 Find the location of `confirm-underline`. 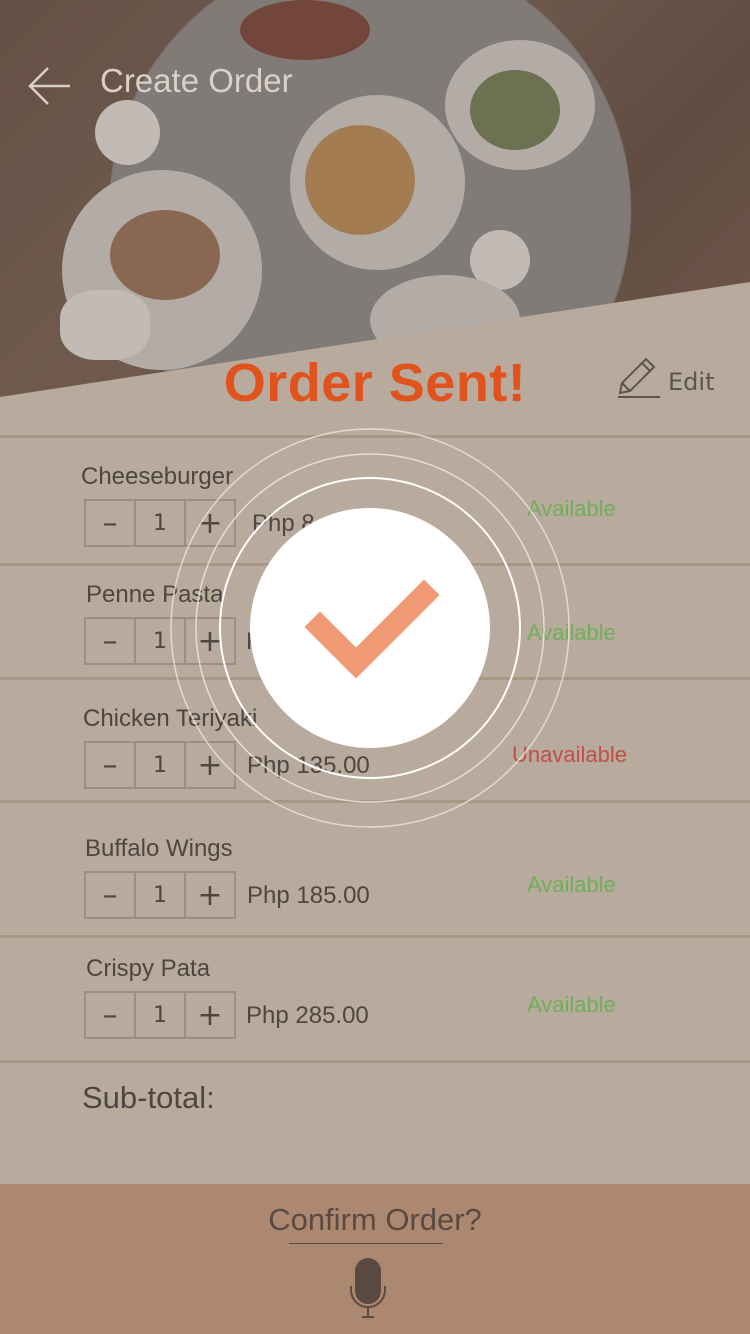

confirm-underline is located at coordinates (366, 1243).